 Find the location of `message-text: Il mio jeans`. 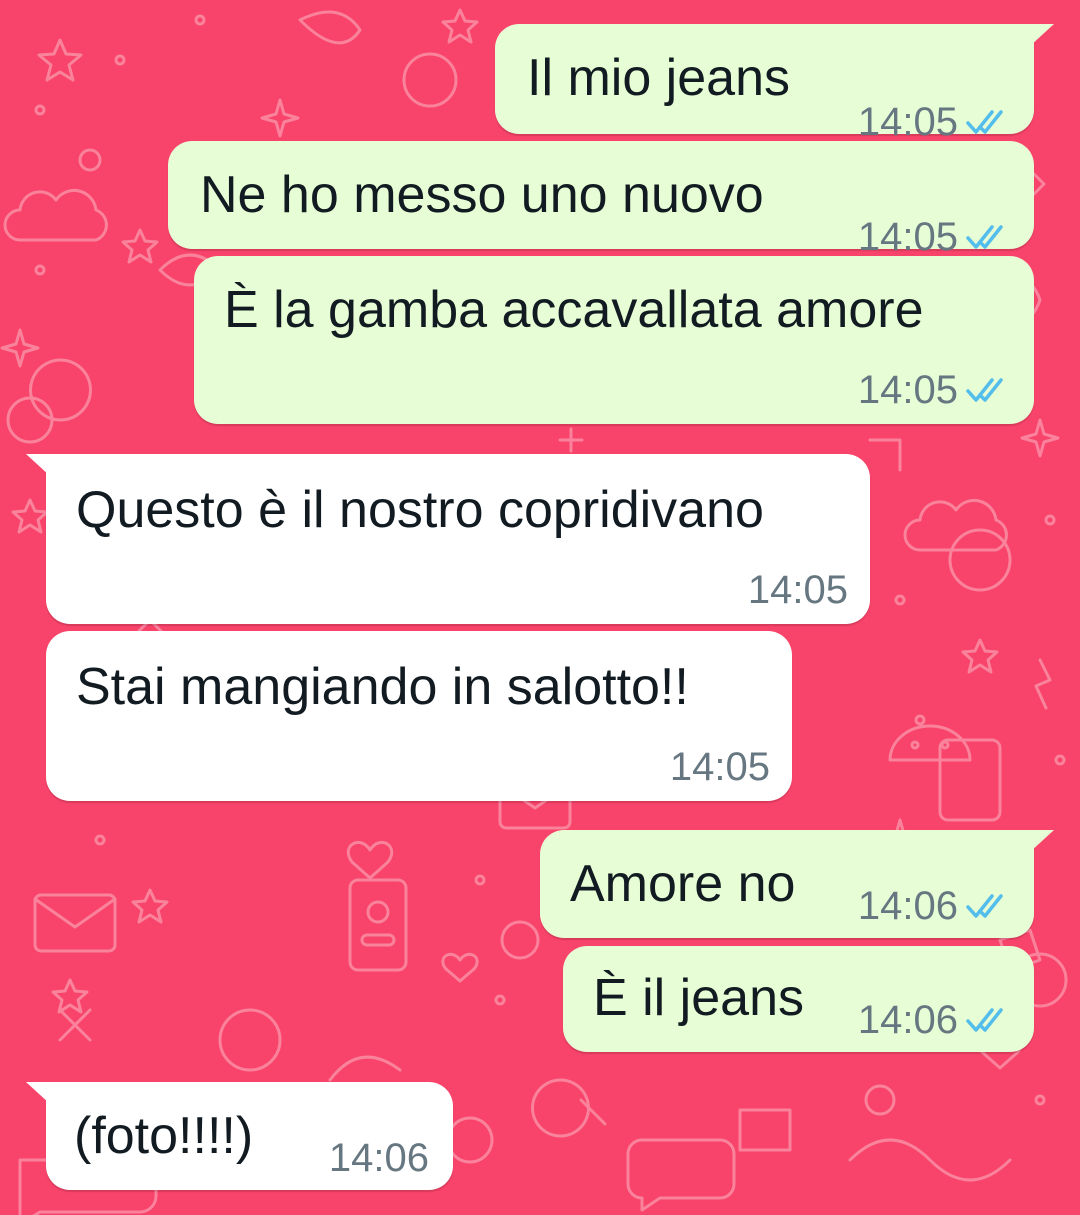

message-text: Il mio jeans is located at coordinates (658, 78).